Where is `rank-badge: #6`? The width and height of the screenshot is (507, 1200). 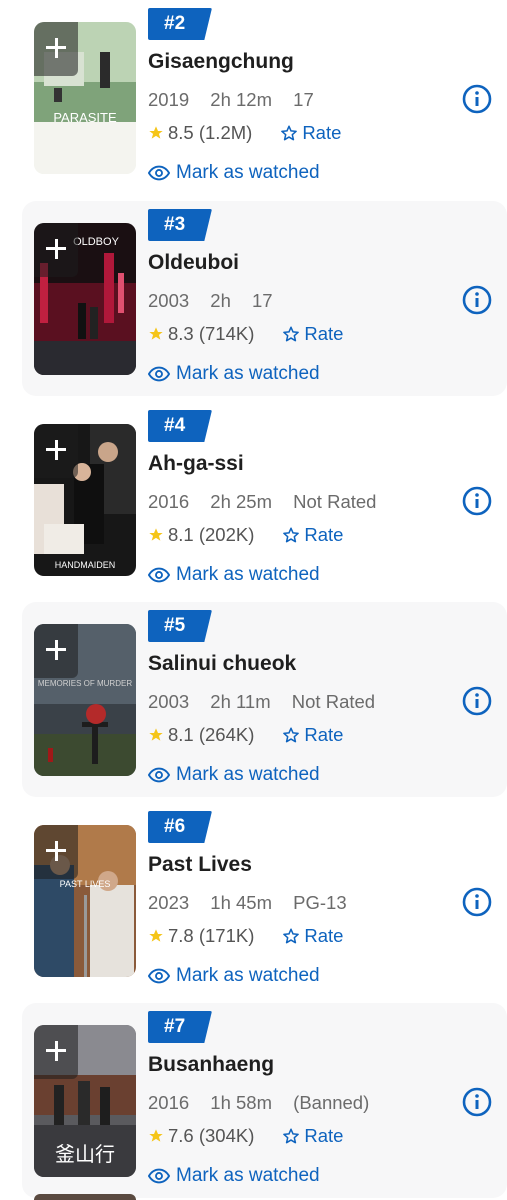
rank-badge: #6 is located at coordinates (180, 827).